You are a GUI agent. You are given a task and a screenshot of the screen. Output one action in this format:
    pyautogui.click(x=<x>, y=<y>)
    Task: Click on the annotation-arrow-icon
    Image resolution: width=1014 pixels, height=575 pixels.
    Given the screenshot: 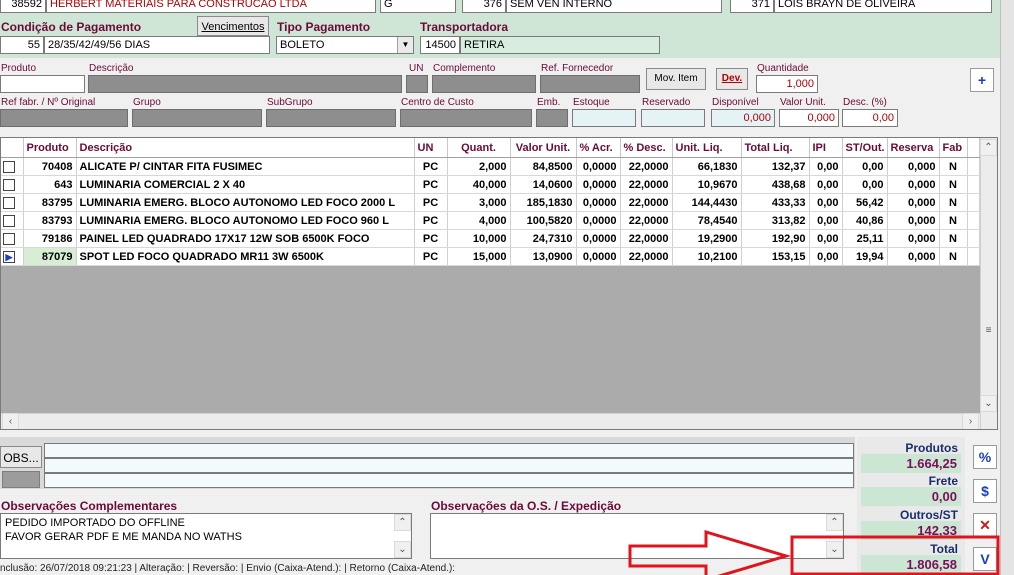 What is the action you would take?
    pyautogui.click(x=710, y=552)
    